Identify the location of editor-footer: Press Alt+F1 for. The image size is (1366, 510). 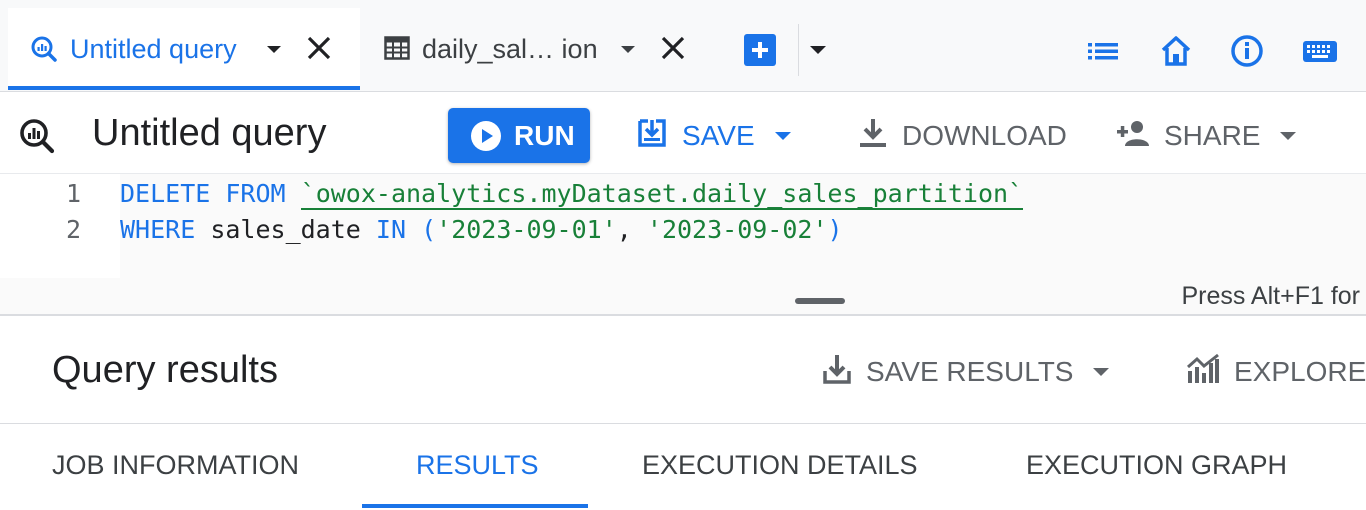
(683, 297).